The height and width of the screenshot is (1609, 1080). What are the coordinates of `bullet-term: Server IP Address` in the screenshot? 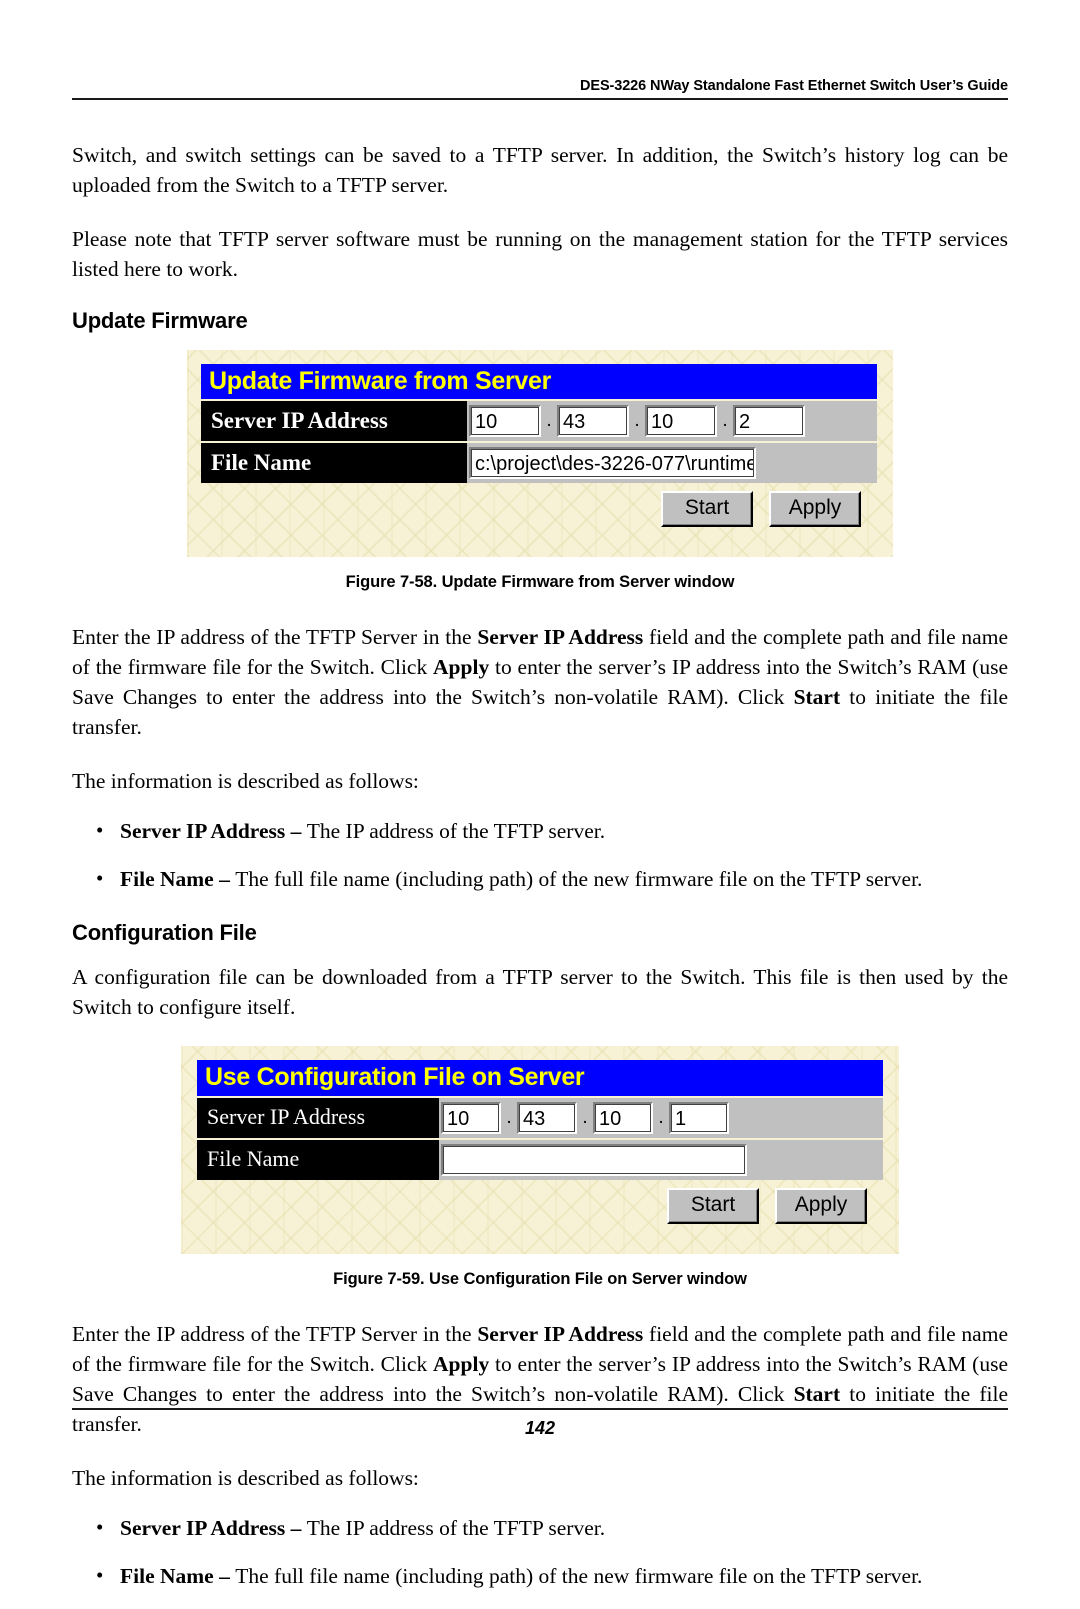 It's located at (203, 831).